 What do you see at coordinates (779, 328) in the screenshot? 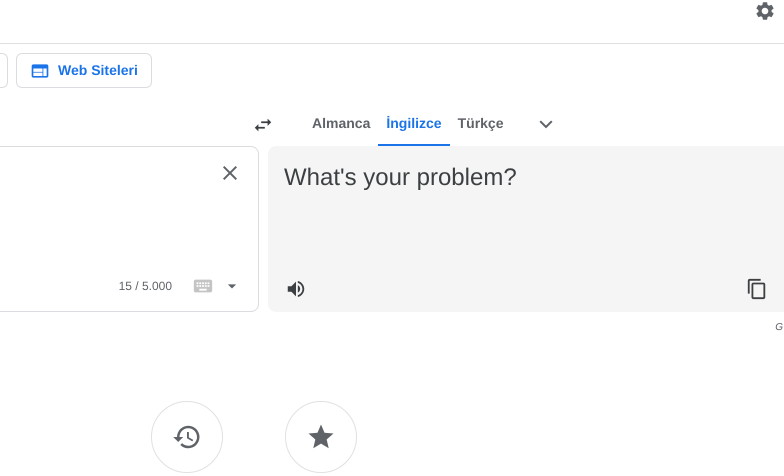
I see `attribution-text: G` at bounding box center [779, 328].